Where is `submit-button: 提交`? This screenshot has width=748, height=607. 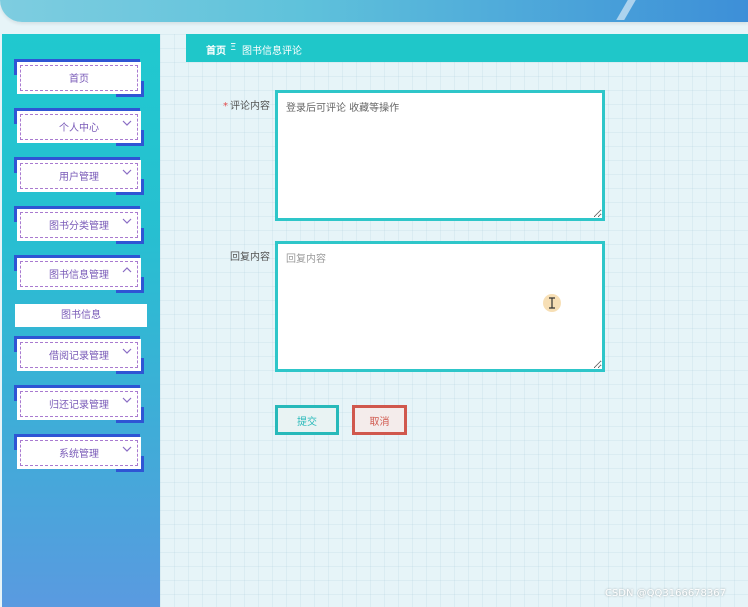 submit-button: 提交 is located at coordinates (307, 420).